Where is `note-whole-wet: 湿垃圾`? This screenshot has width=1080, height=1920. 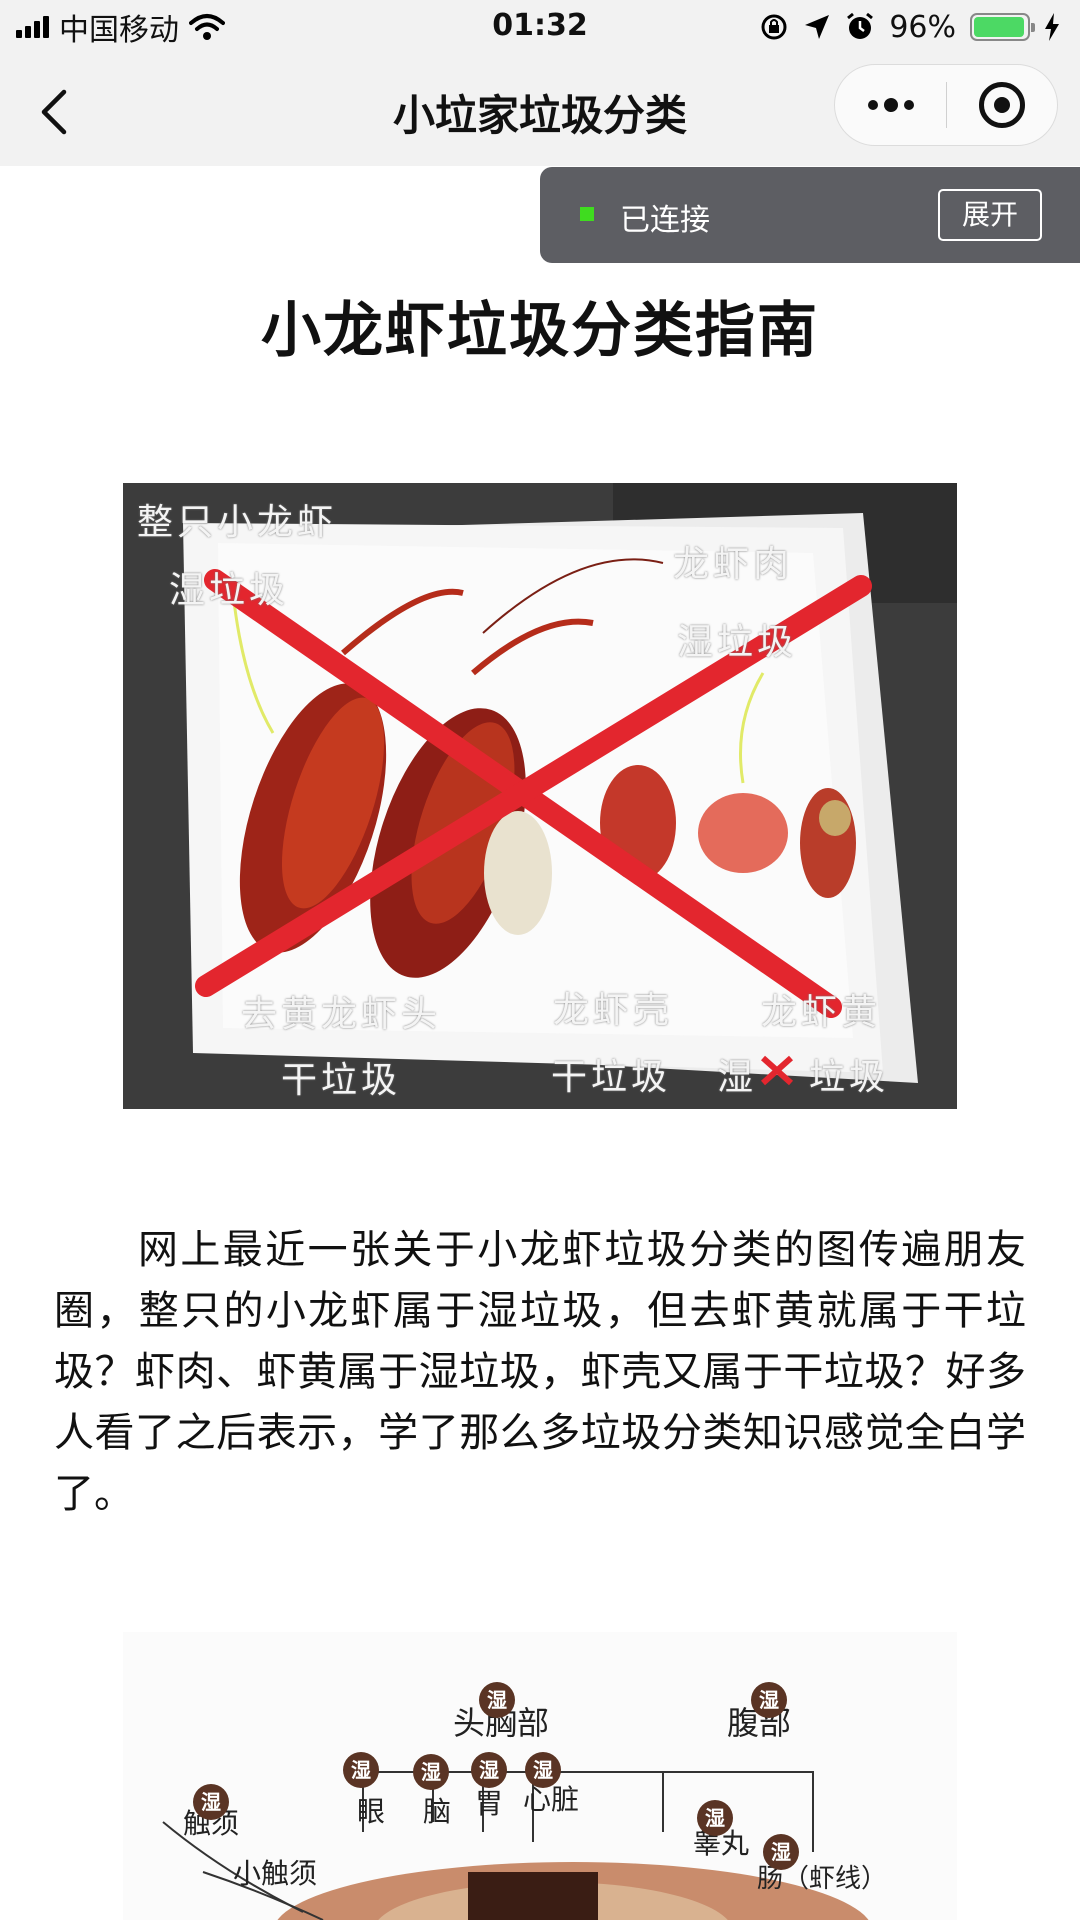
note-whole-wet: 湿垃圾 is located at coordinates (229, 590).